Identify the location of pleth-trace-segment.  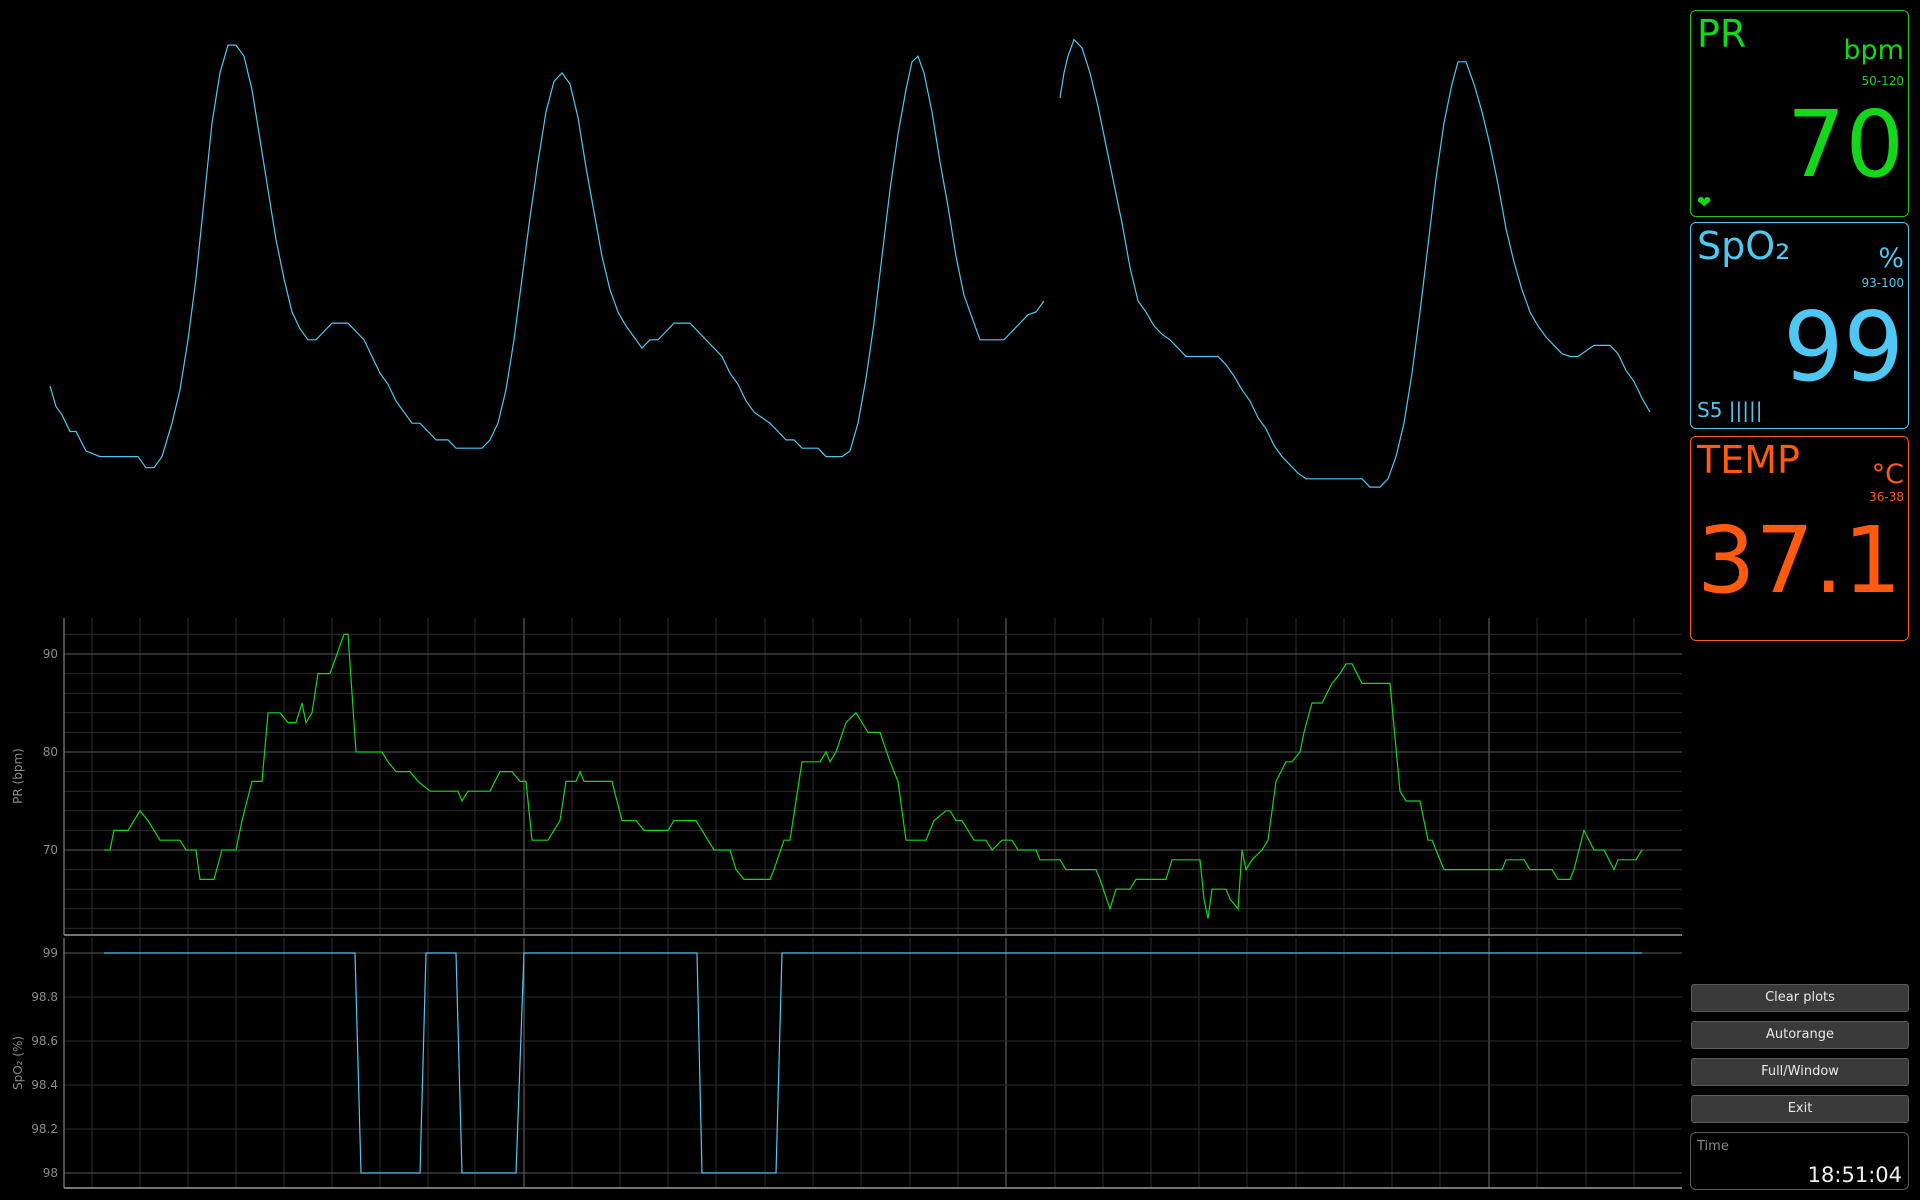
(1355, 263).